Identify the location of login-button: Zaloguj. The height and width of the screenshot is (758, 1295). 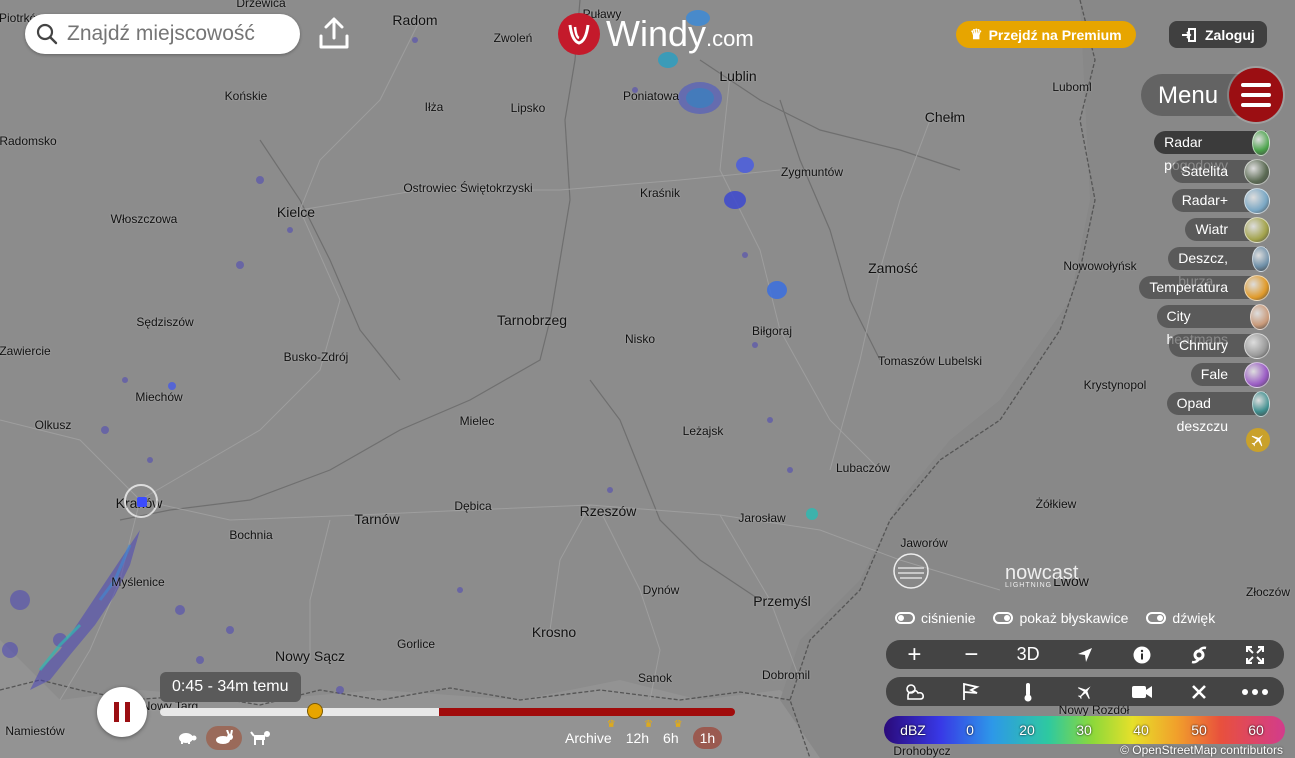
(1218, 34).